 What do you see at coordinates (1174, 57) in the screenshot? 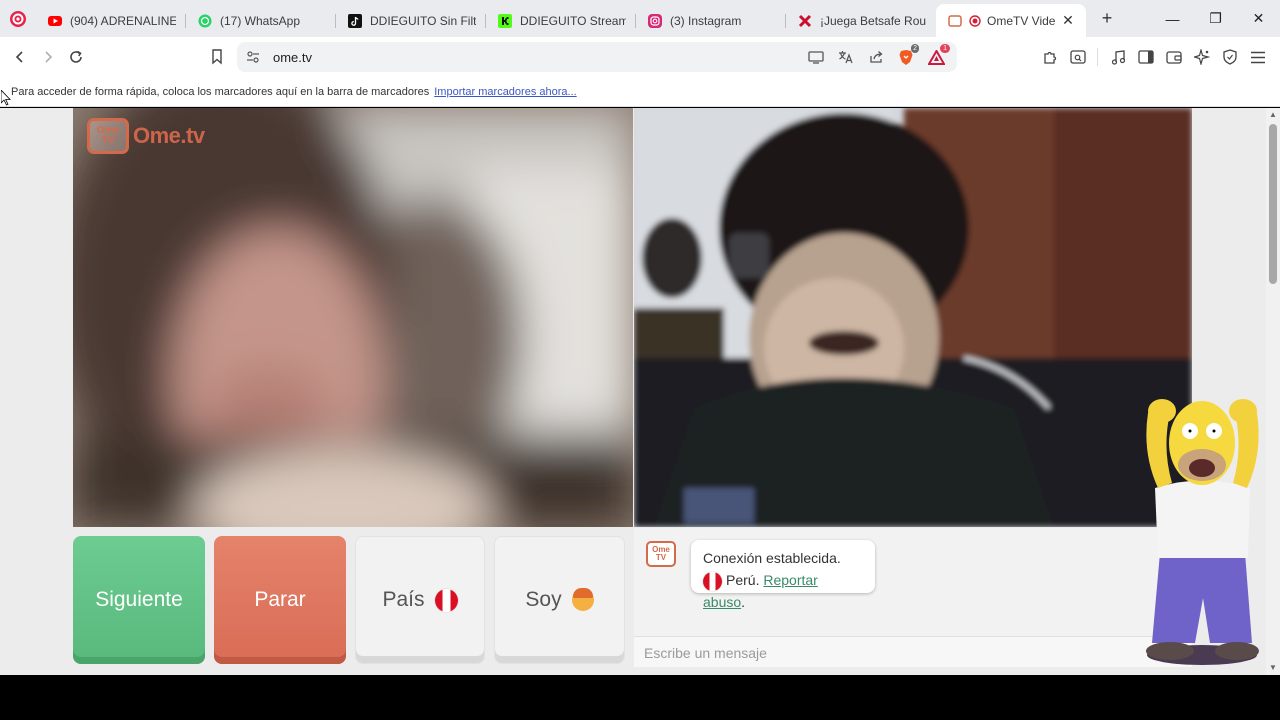
I see `wallet-icon` at bounding box center [1174, 57].